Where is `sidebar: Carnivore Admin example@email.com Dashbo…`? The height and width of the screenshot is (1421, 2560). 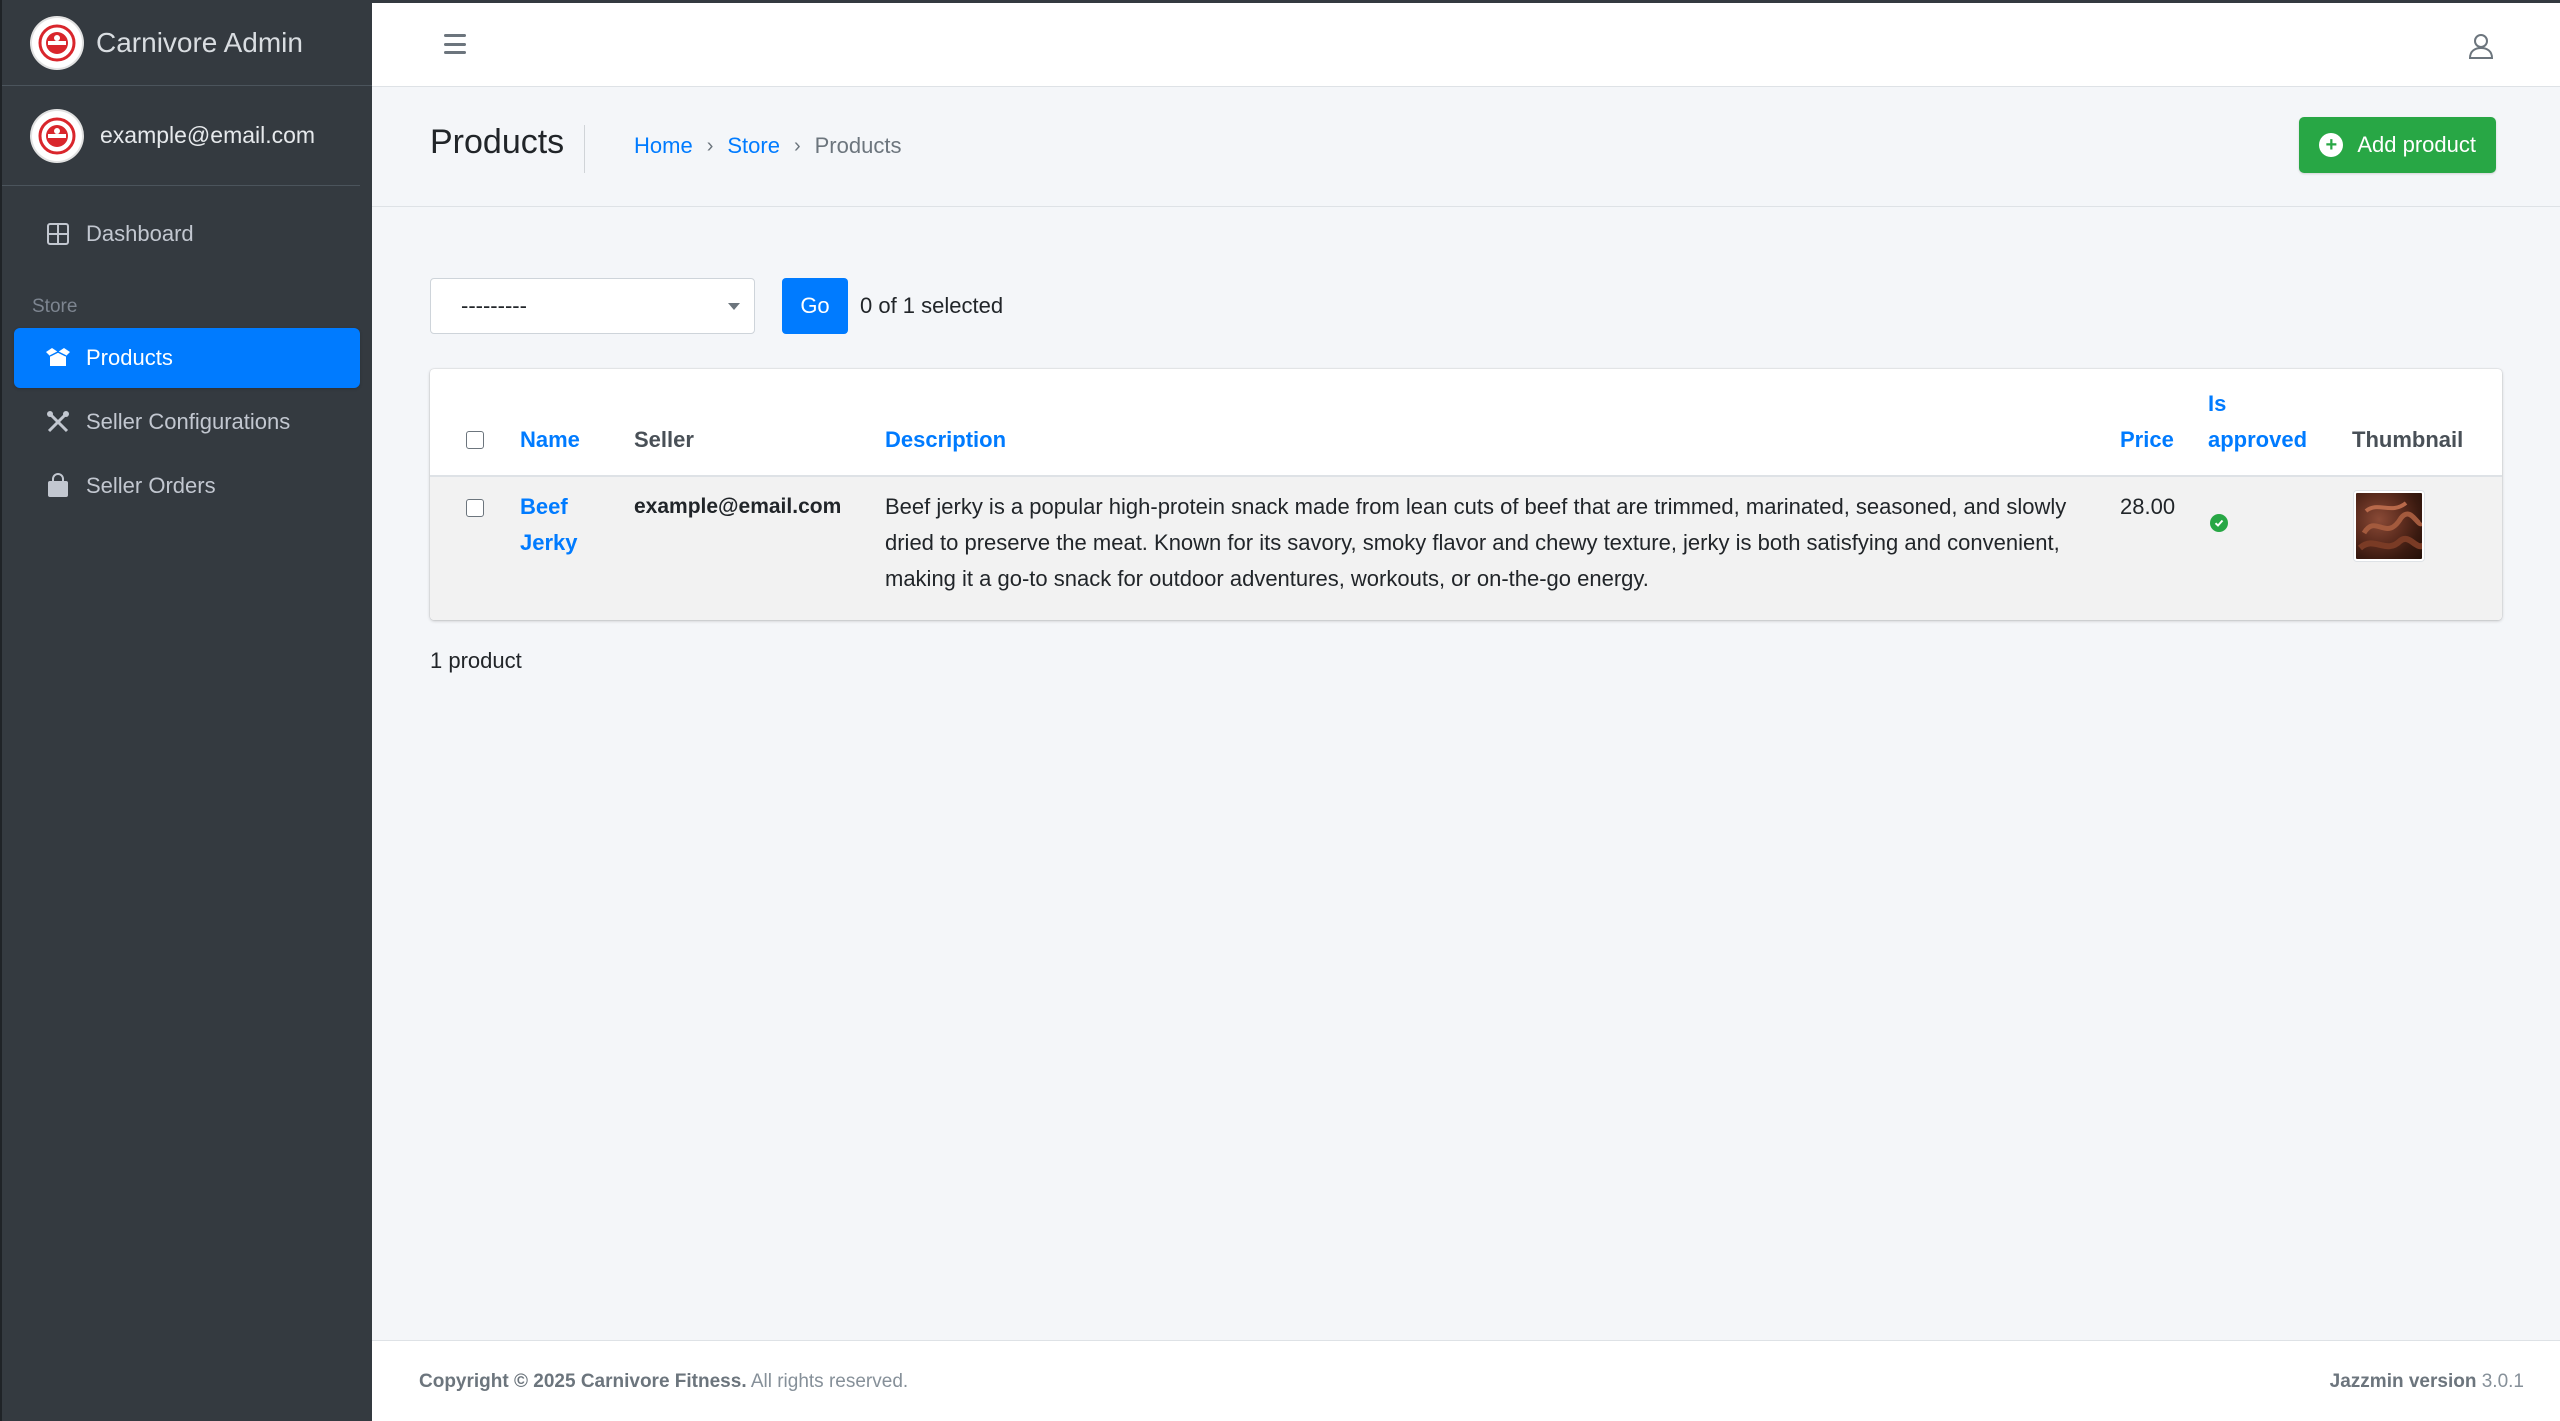
sidebar: Carnivore Admin example@email.com Dashbo… is located at coordinates (186, 710).